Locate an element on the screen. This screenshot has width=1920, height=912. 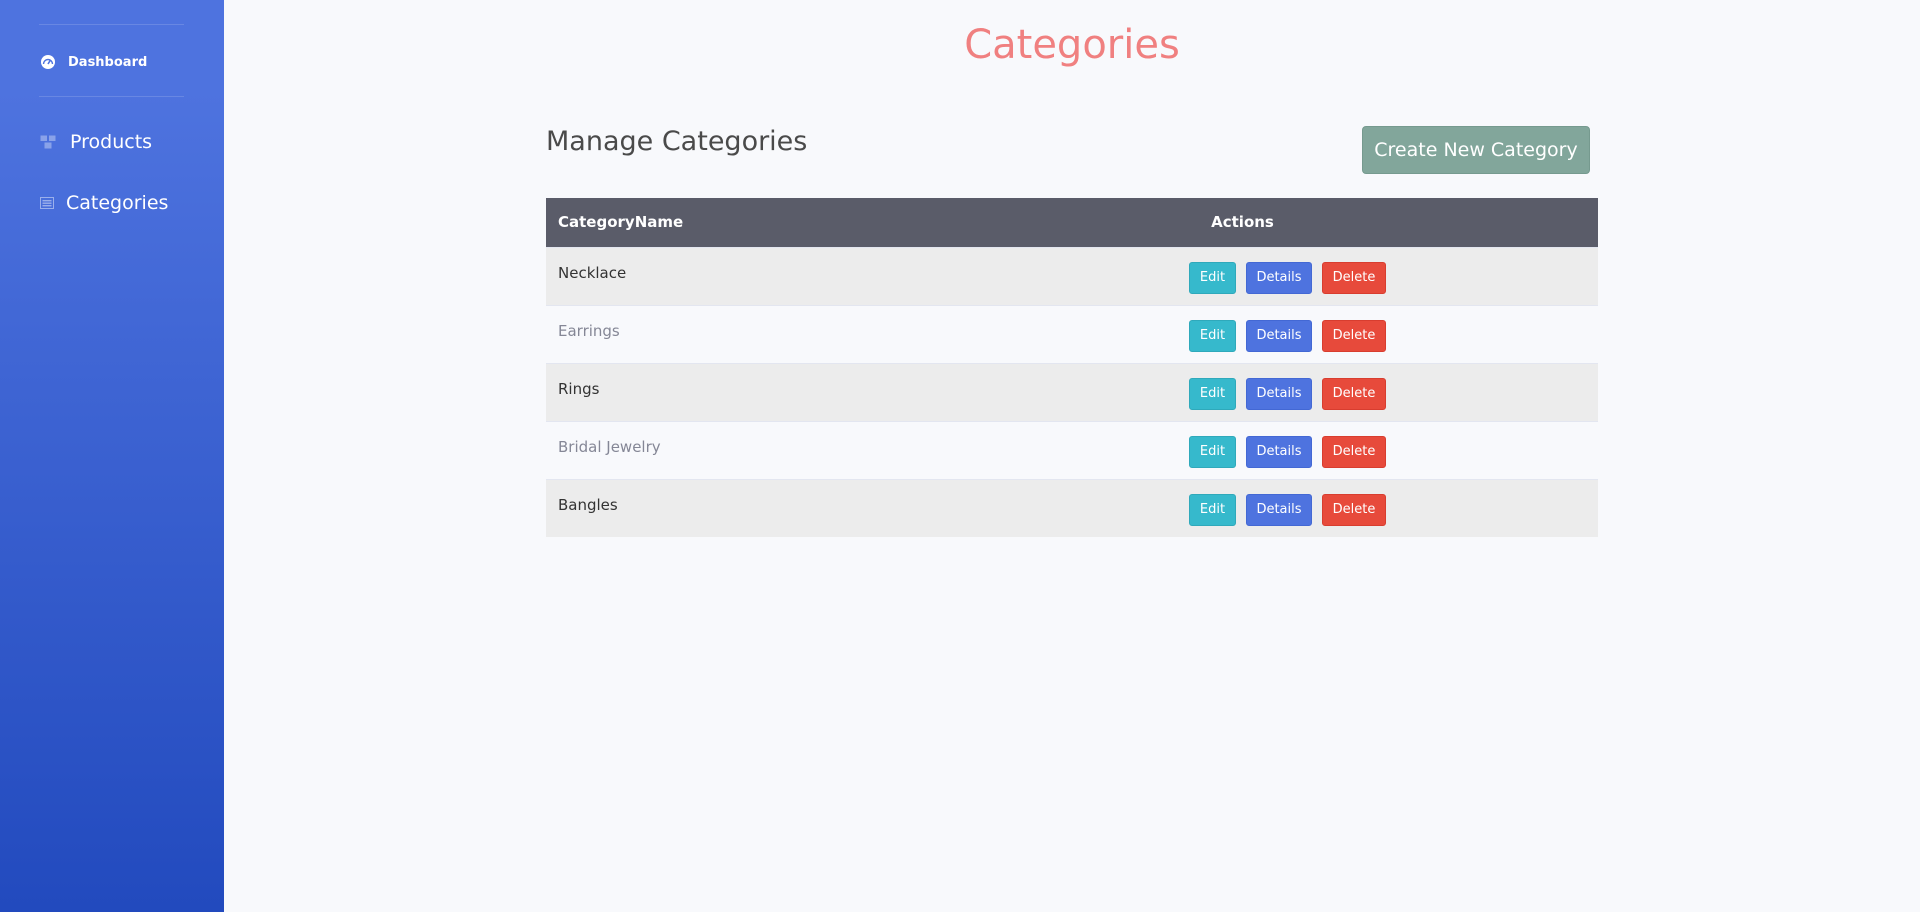
sidebar-item-dashboard: Dashboard is located at coordinates (93, 62).